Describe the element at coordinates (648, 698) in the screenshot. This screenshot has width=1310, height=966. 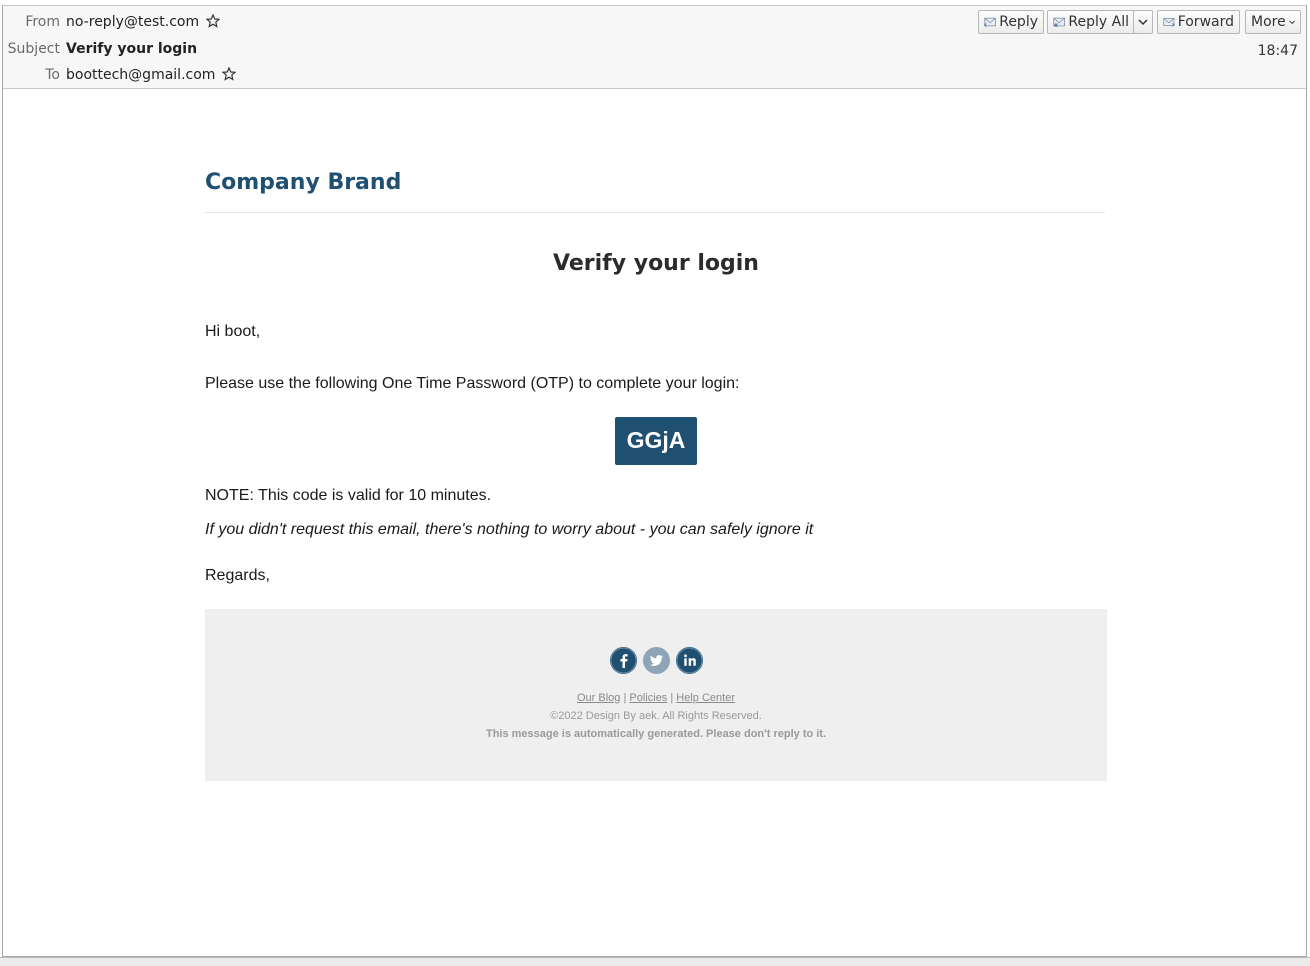
I see `link-policies: Policies` at that location.